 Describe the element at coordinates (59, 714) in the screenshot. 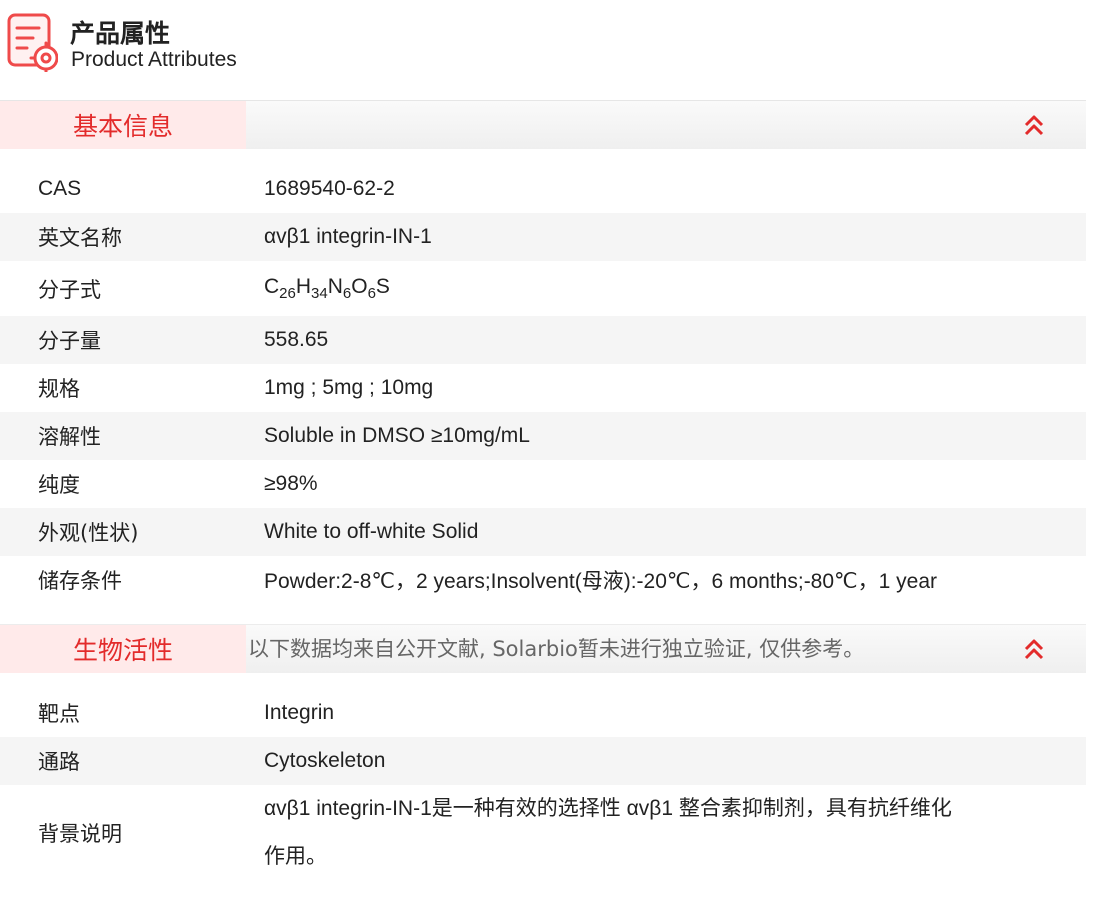

I see `attr-label: 靶点` at that location.